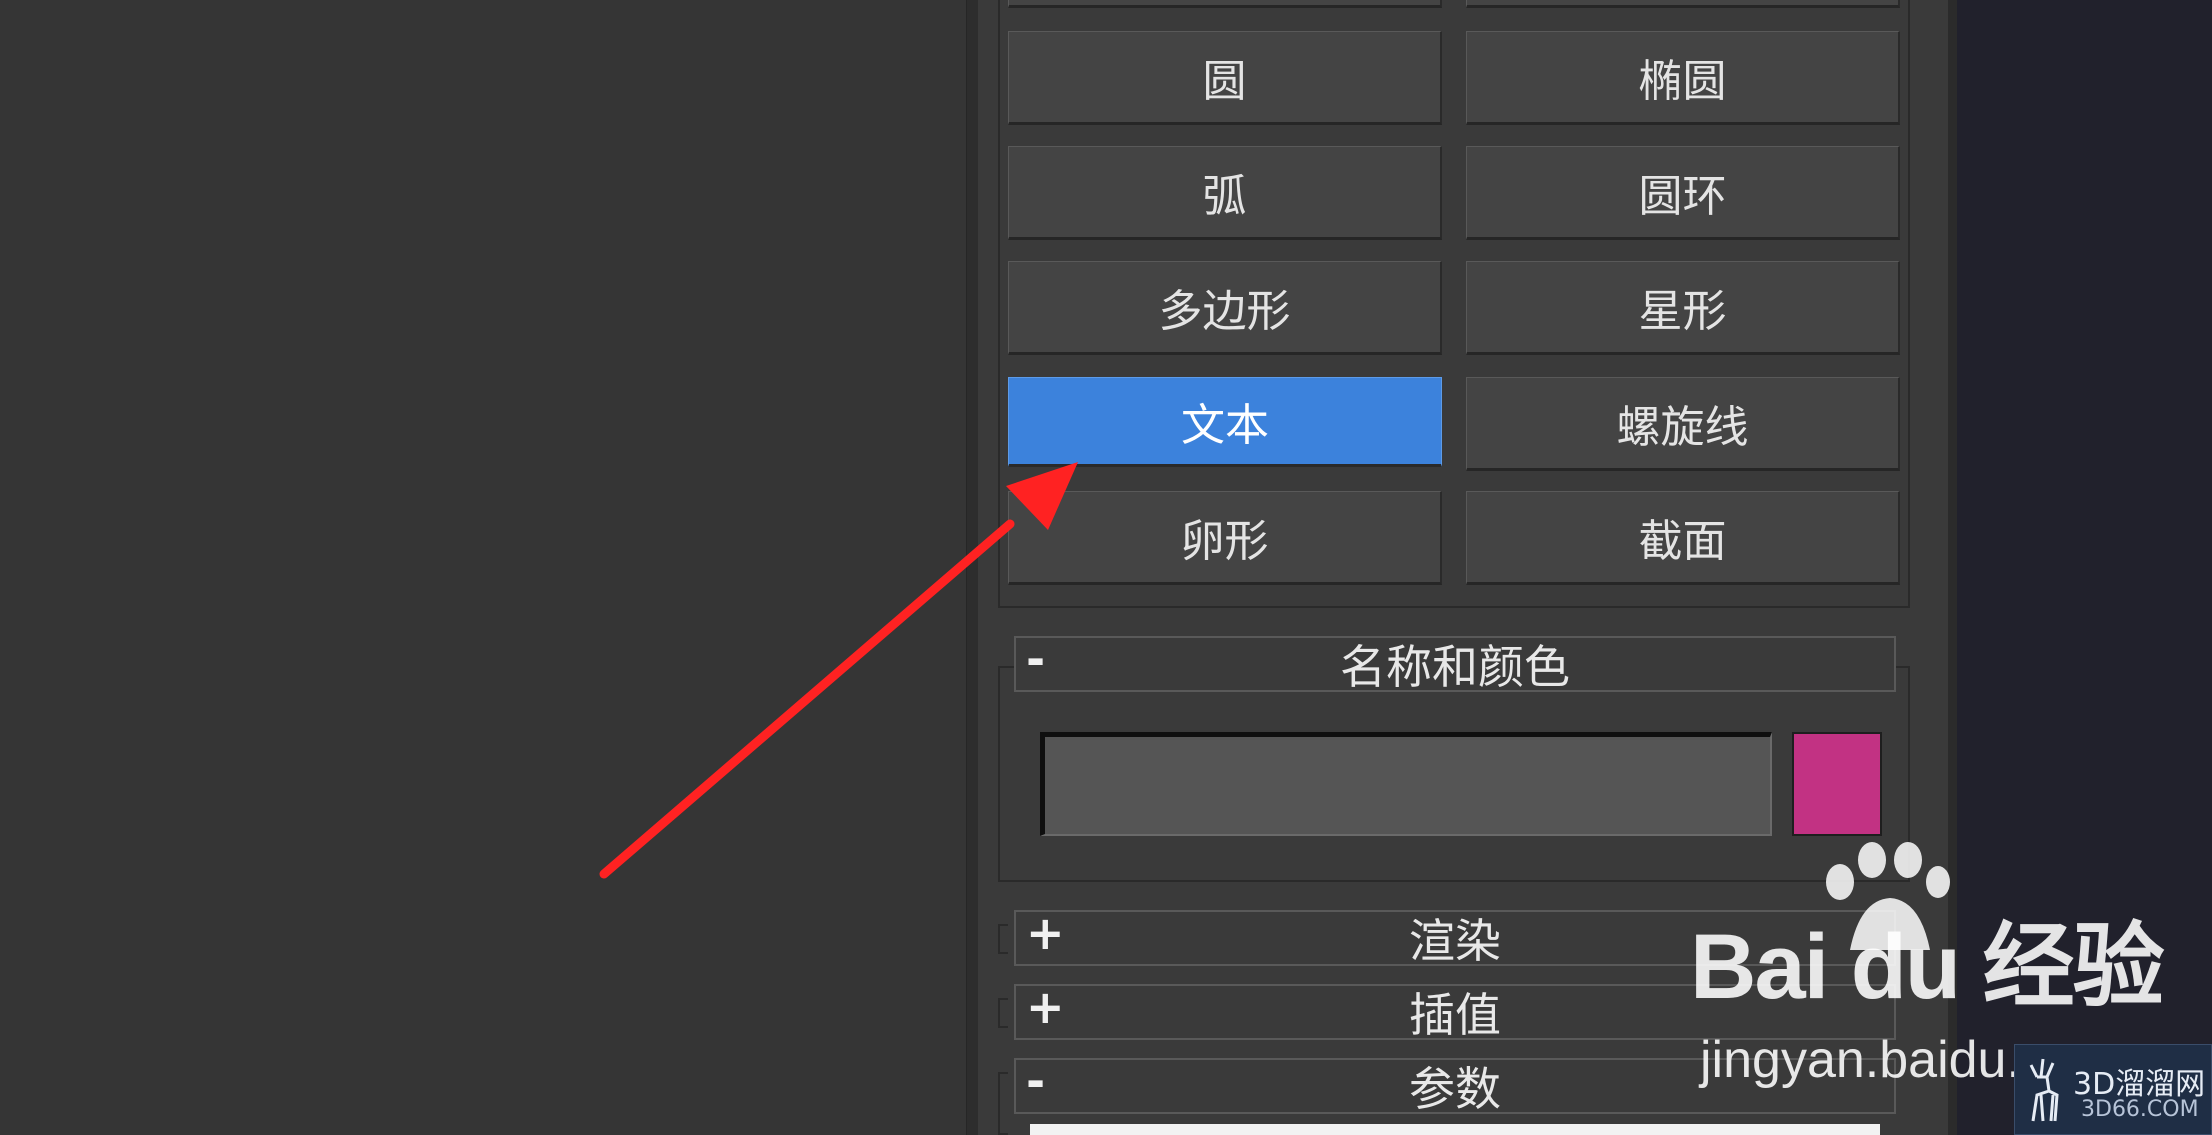  Describe the element at coordinates (2140, 1109) in the screenshot. I see `badge-subtitle: 3D66.COM` at that location.